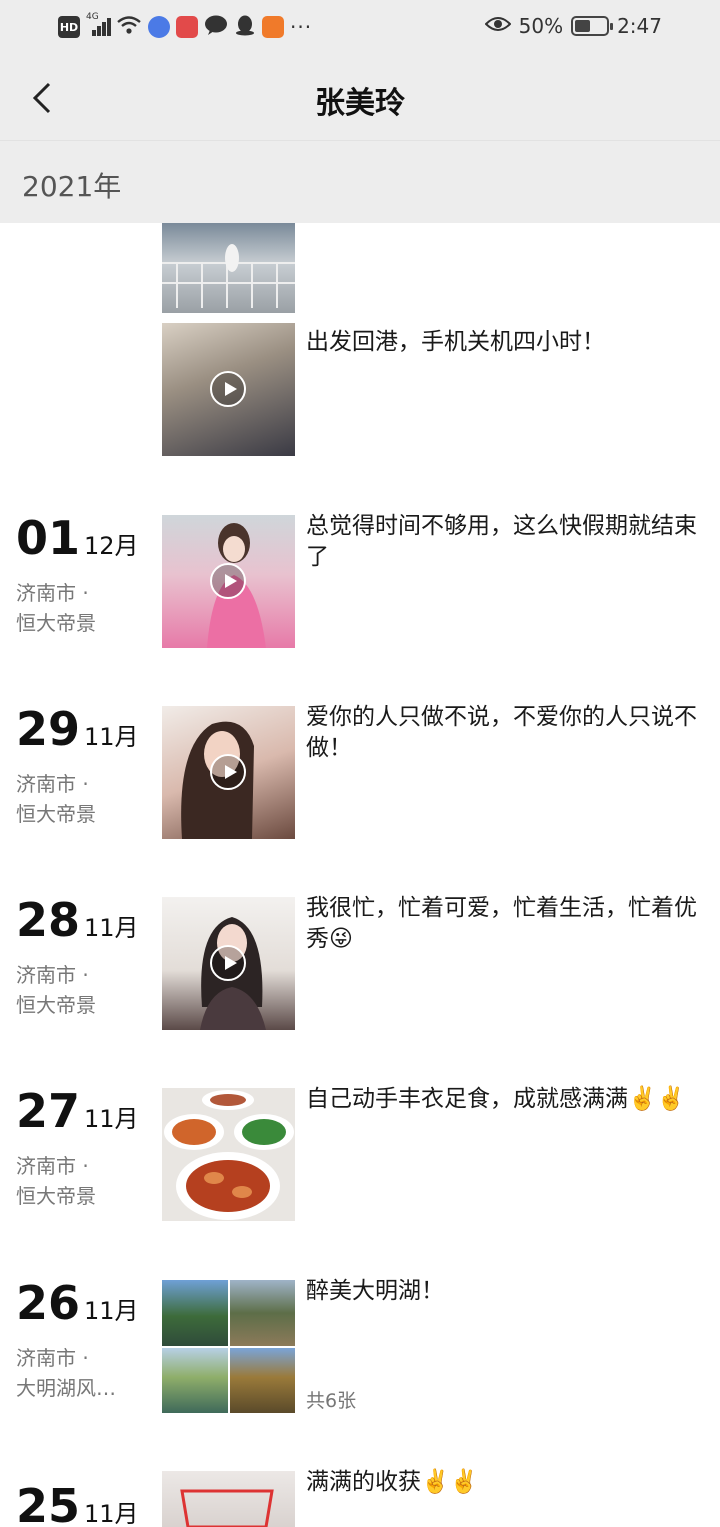 This screenshot has height=1527, width=720. What do you see at coordinates (360, 1177) in the screenshot?
I see `list-item: 27 11月 济南市 · 恒大帝景 自己动手丰衣足食，成就感满满✌️✌️` at bounding box center [360, 1177].